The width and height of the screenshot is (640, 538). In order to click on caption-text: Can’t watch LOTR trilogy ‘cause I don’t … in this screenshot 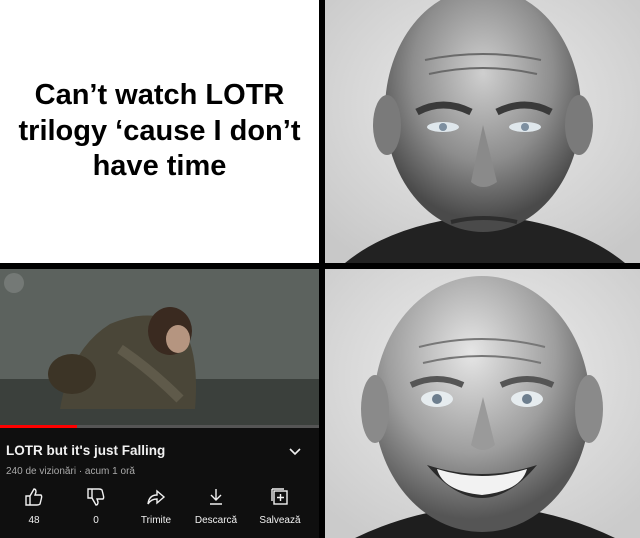, I will do `click(159, 131)`.